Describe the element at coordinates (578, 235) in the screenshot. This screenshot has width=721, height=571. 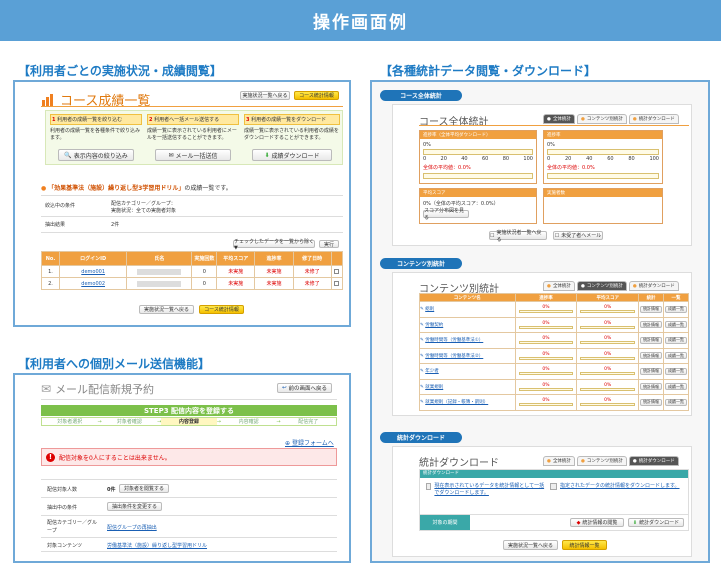
I see `unfinished-mail-button: ☐ 未受了者へメール` at that location.